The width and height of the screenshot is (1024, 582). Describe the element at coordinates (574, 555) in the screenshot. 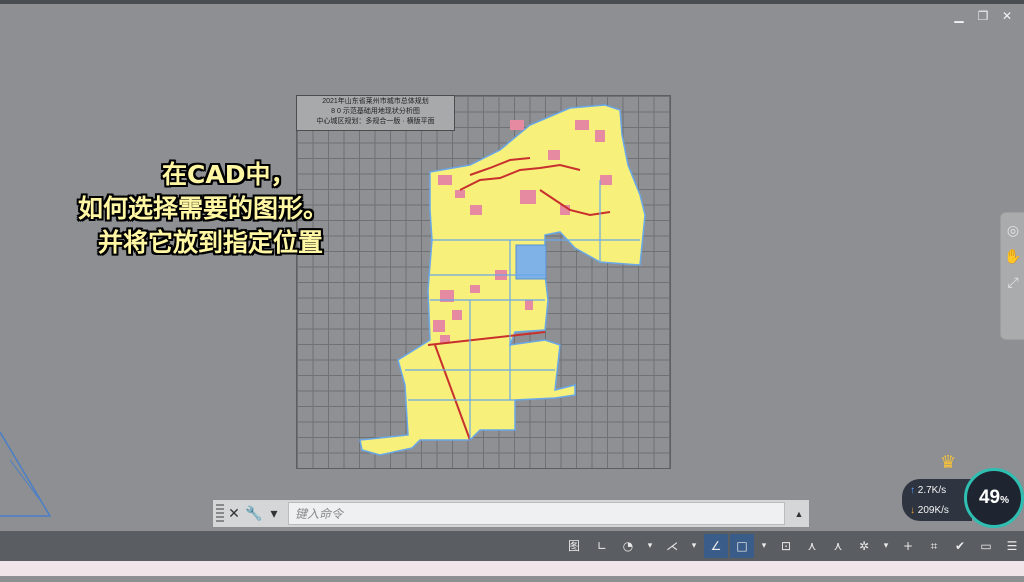

I see `model-space-label: 图纸` at that location.